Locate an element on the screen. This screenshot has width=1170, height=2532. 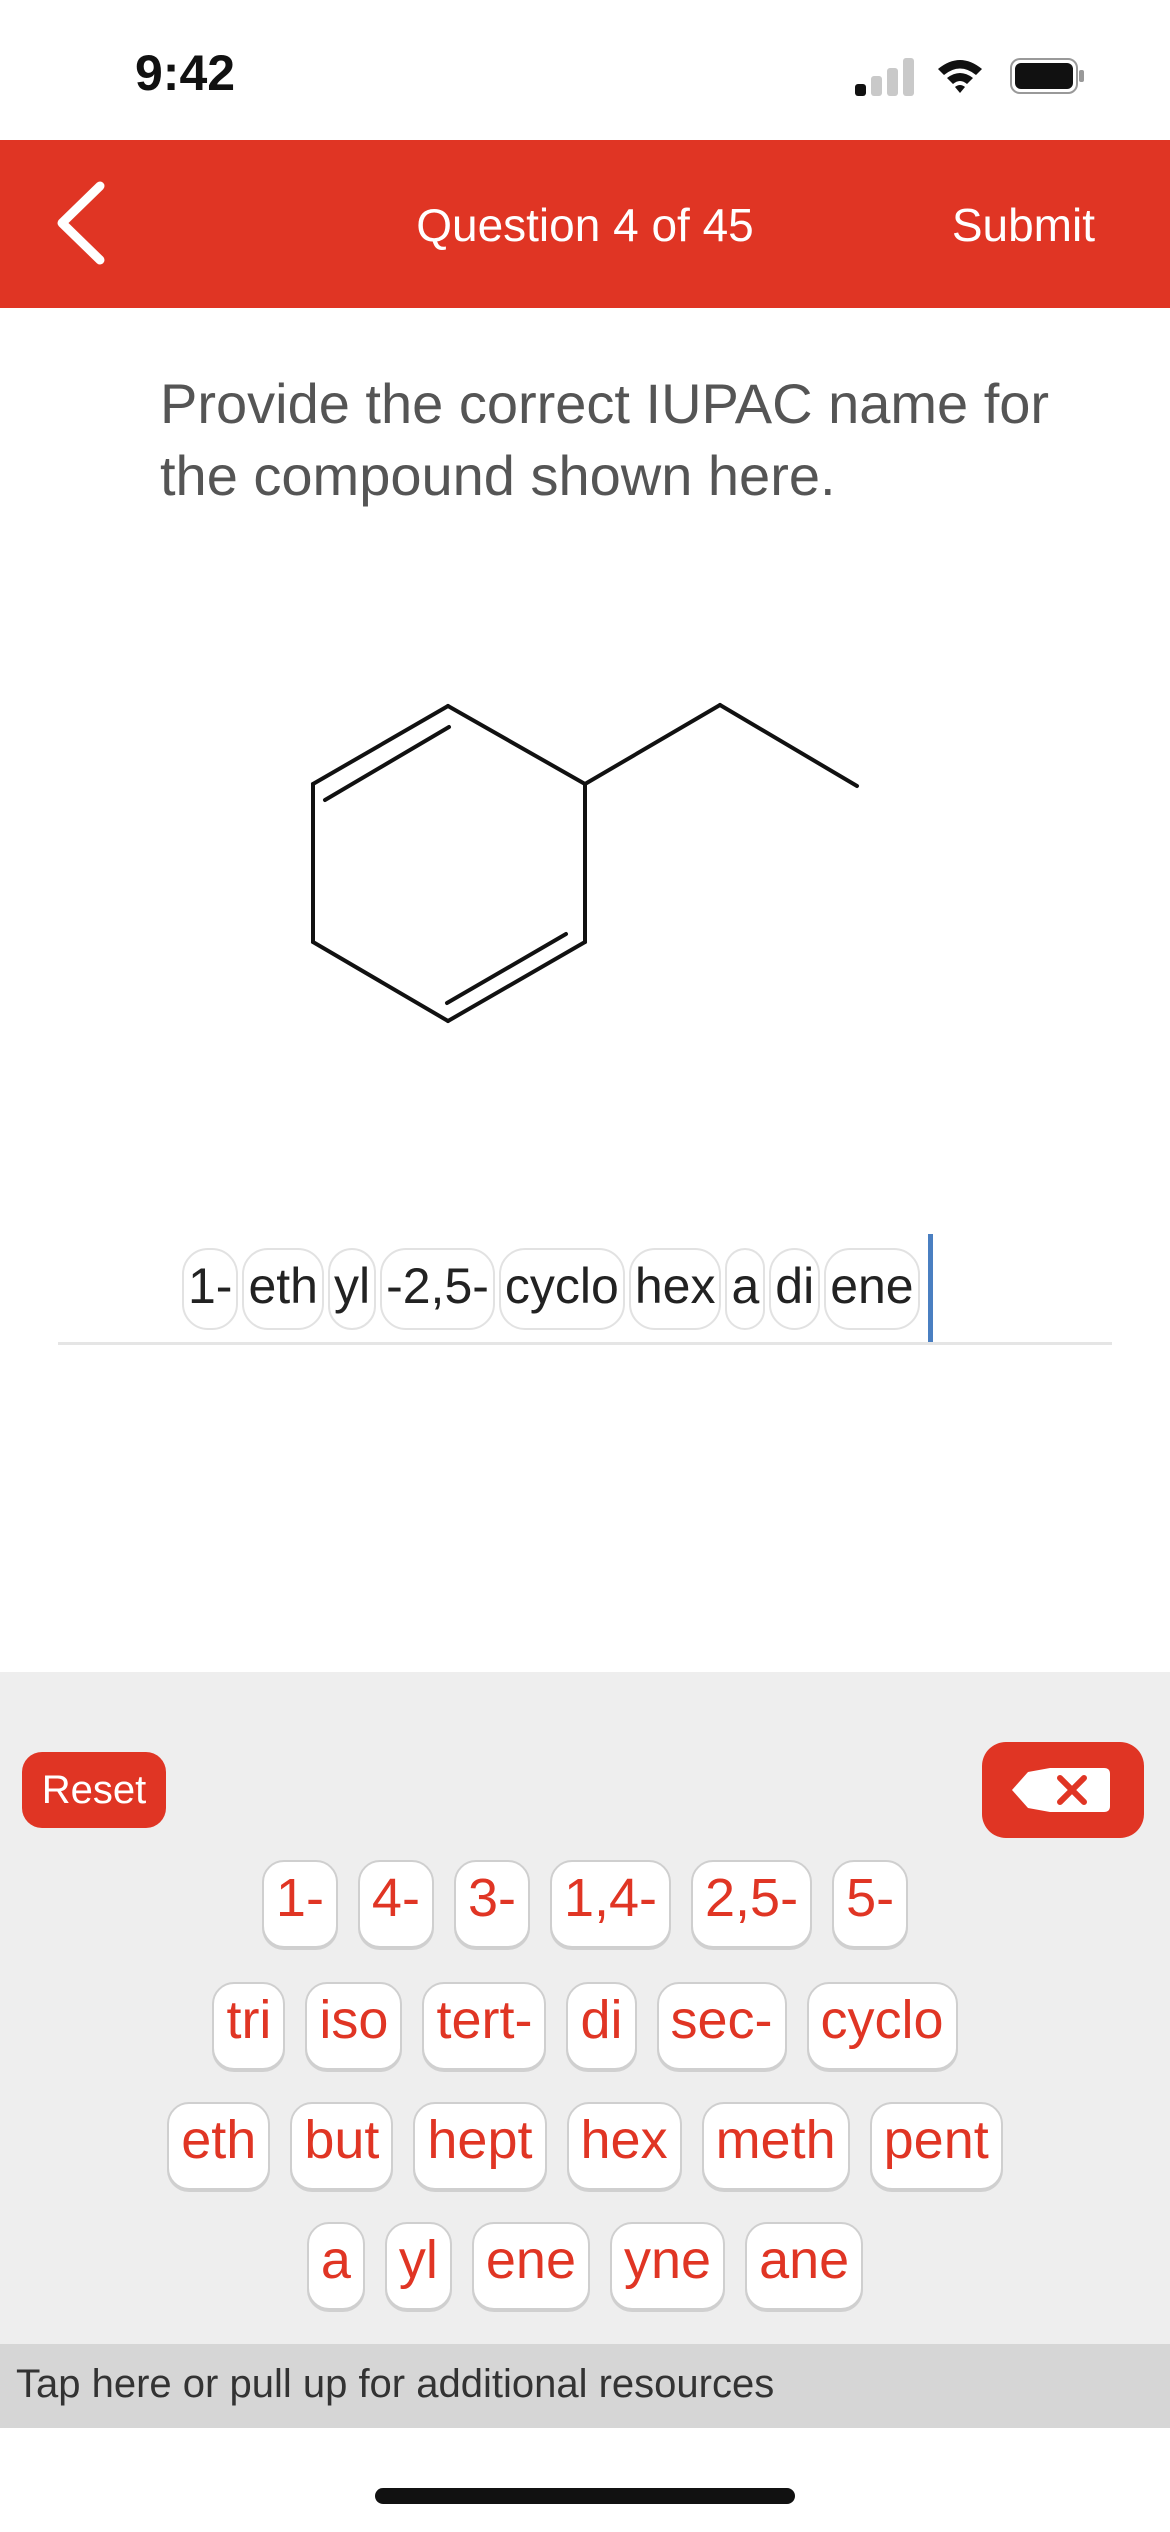
key-row-locants: 1- 4- 3- 1,4- 2,5- 5- is located at coordinates (585, 1904).